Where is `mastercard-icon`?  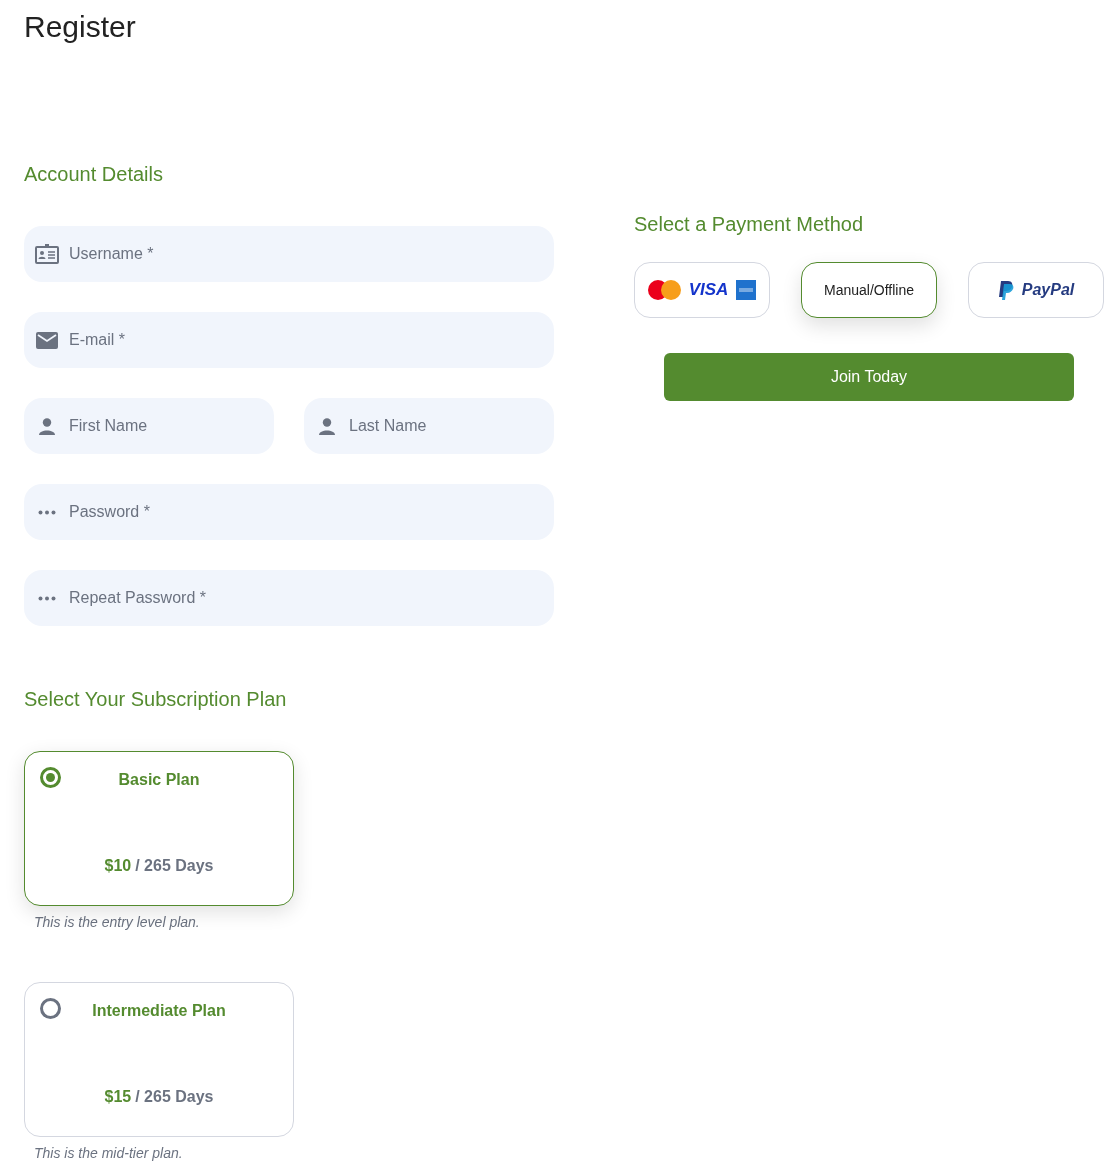
mastercard-icon is located at coordinates (664, 290).